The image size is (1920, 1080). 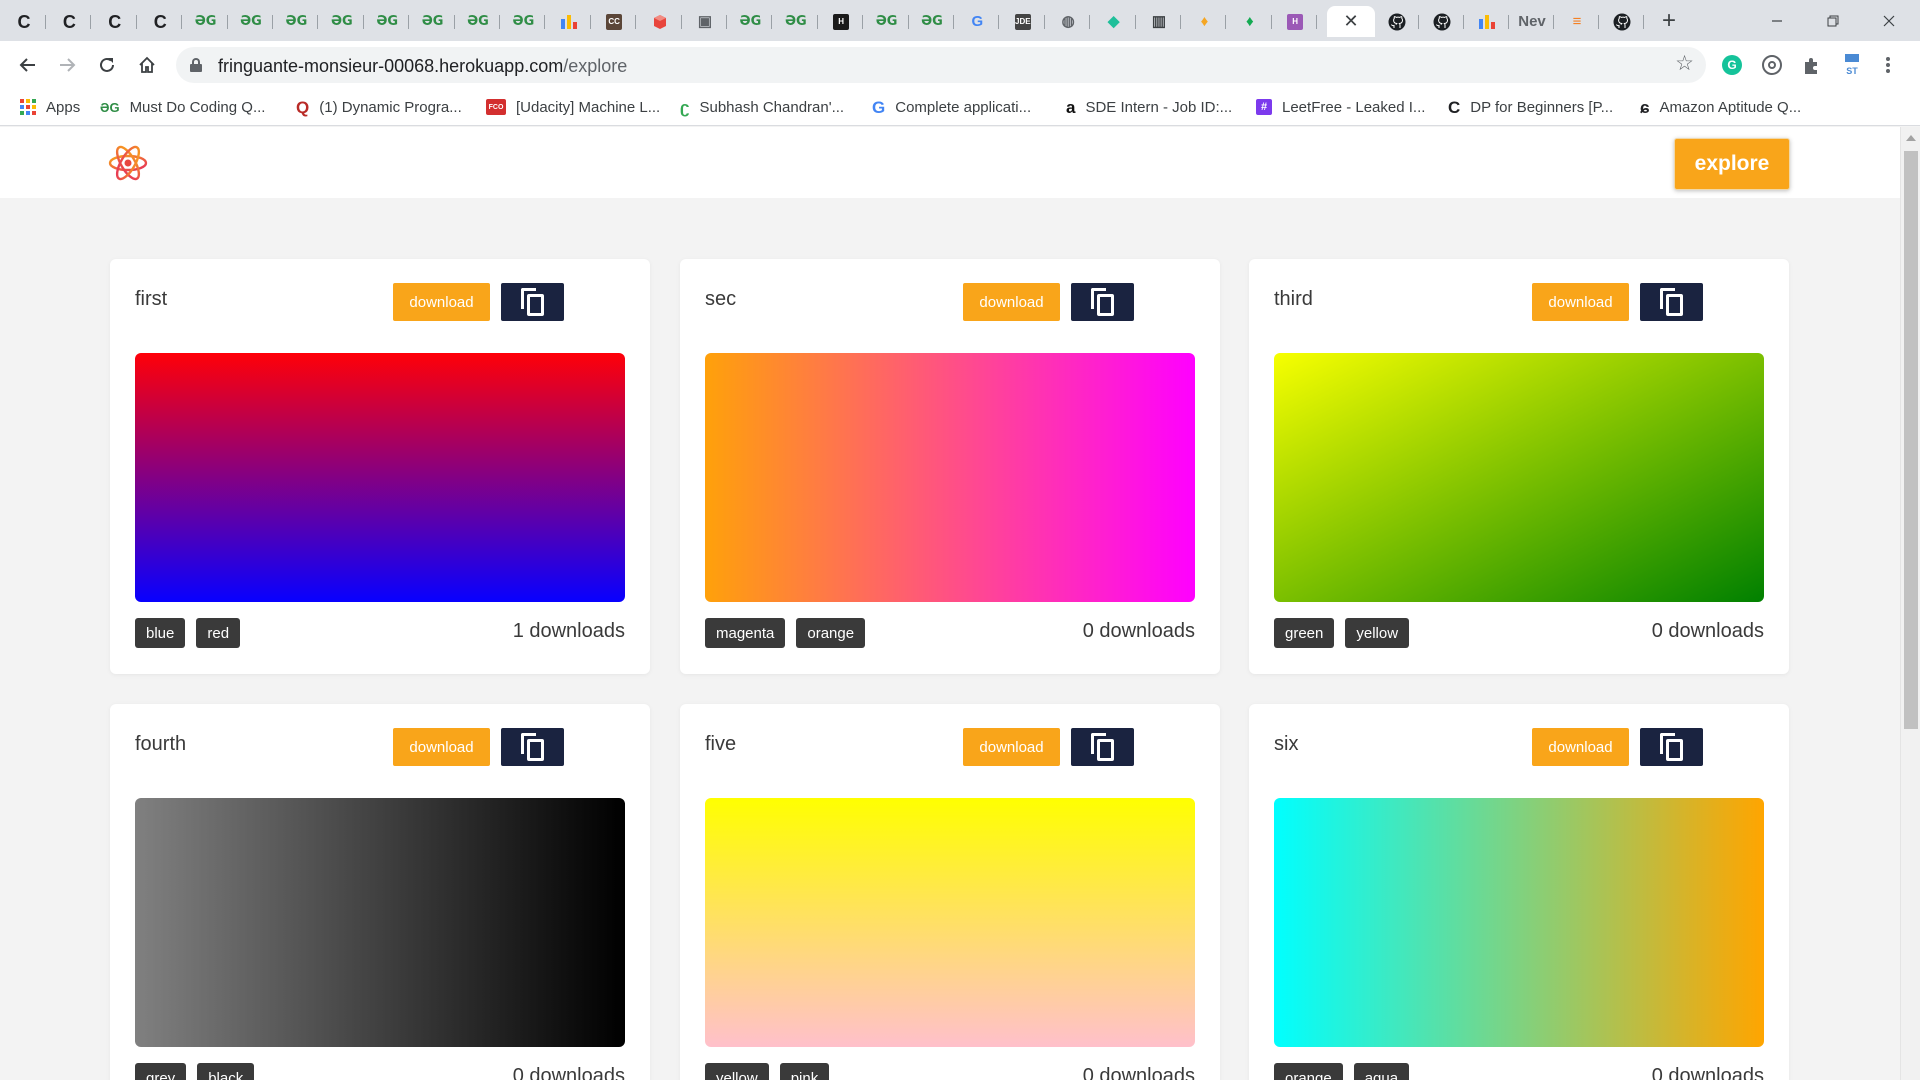 What do you see at coordinates (1812, 65) in the screenshot?
I see `extensions-puzzle-icon` at bounding box center [1812, 65].